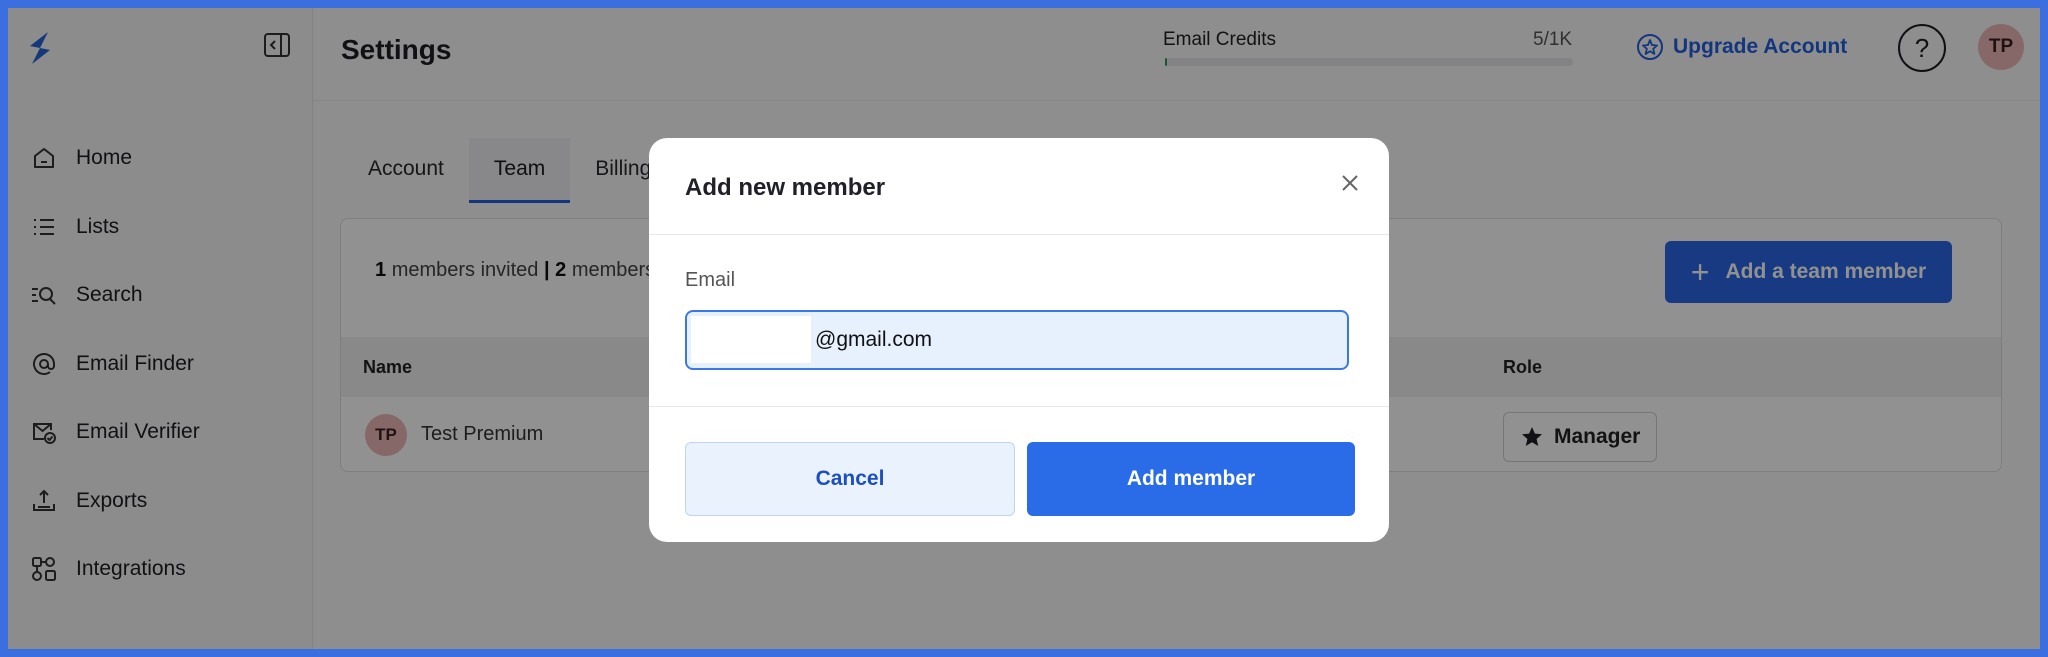  I want to click on dialog-title: Add new member, so click(785, 187).